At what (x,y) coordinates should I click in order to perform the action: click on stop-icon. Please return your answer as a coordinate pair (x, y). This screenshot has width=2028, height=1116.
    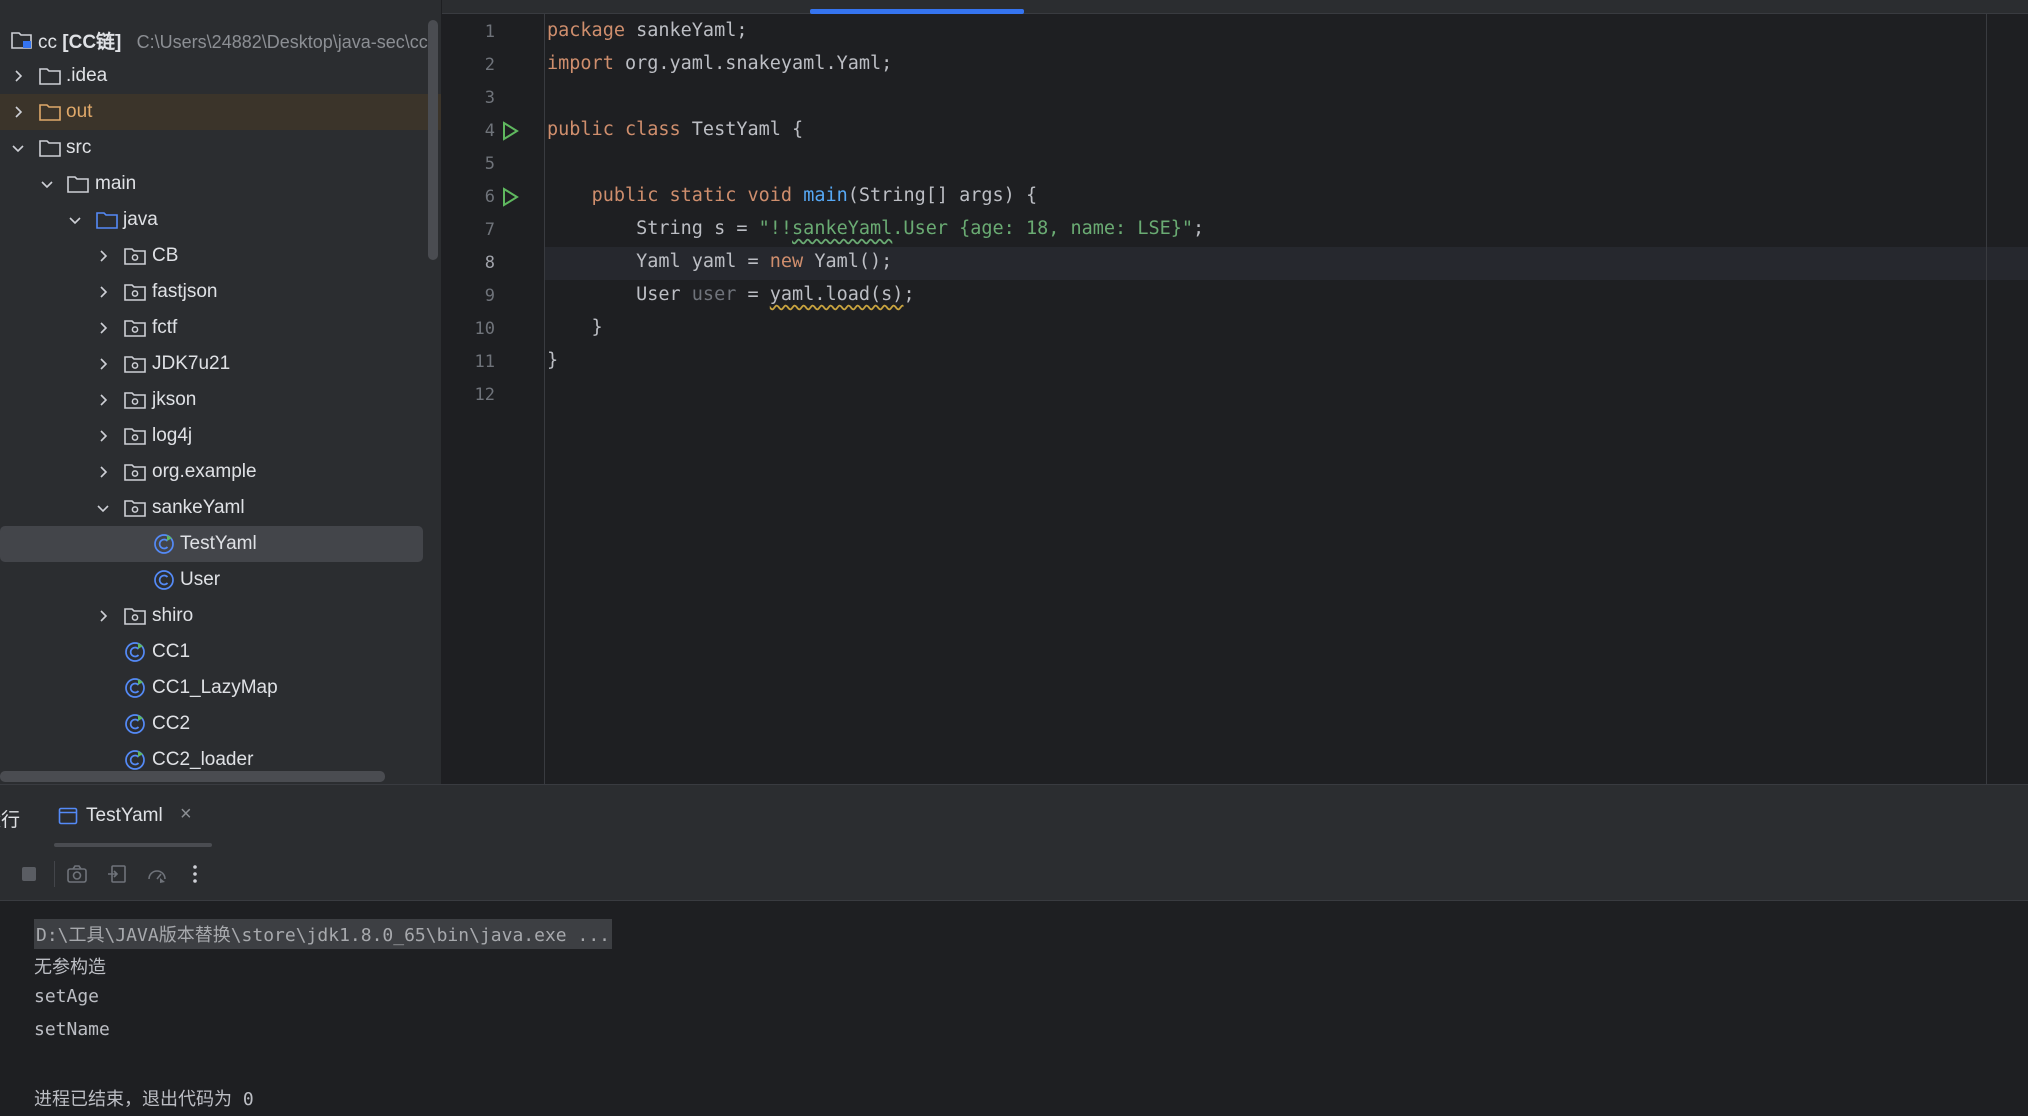
    Looking at the image, I should click on (29, 874).